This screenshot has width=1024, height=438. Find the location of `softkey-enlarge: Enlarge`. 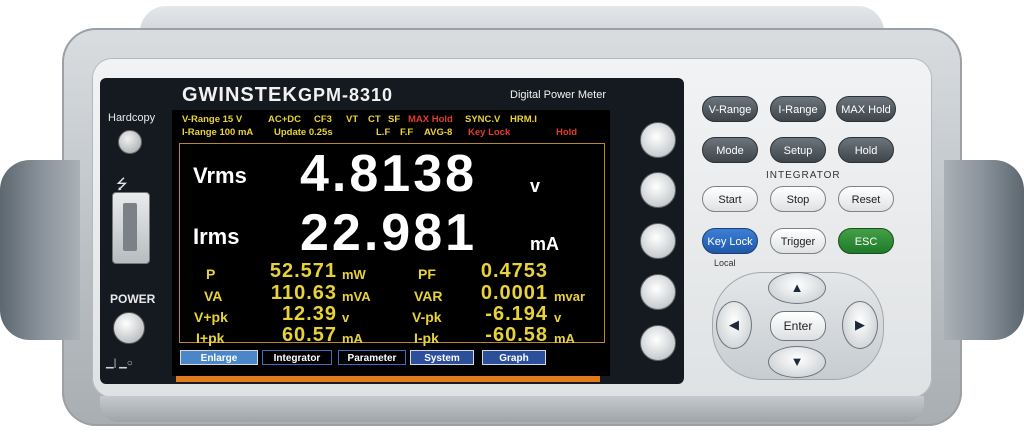

softkey-enlarge: Enlarge is located at coordinates (219, 357).